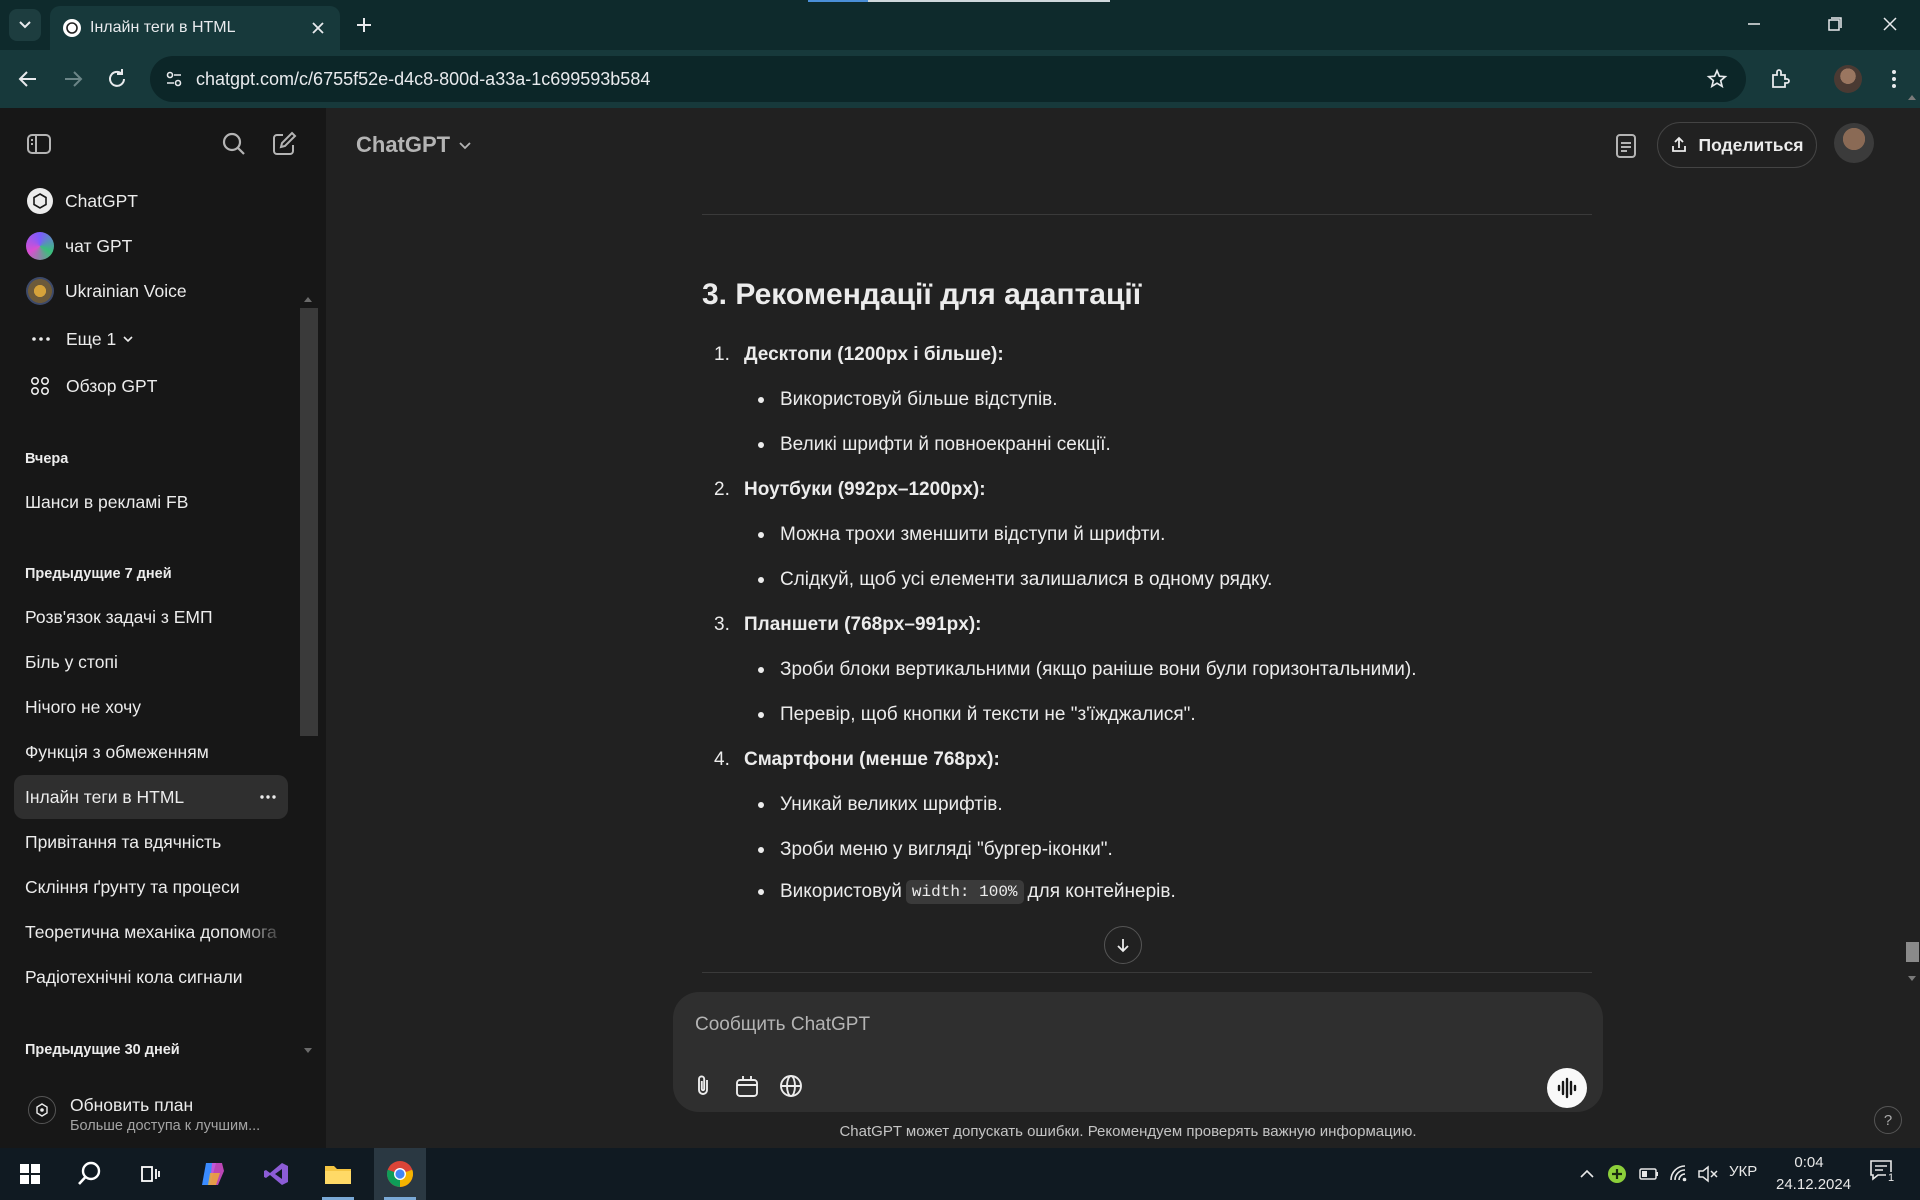 The height and width of the screenshot is (1200, 1920). I want to click on list-item-heading: 4. Смартфони (менше 768px):, so click(857, 760).